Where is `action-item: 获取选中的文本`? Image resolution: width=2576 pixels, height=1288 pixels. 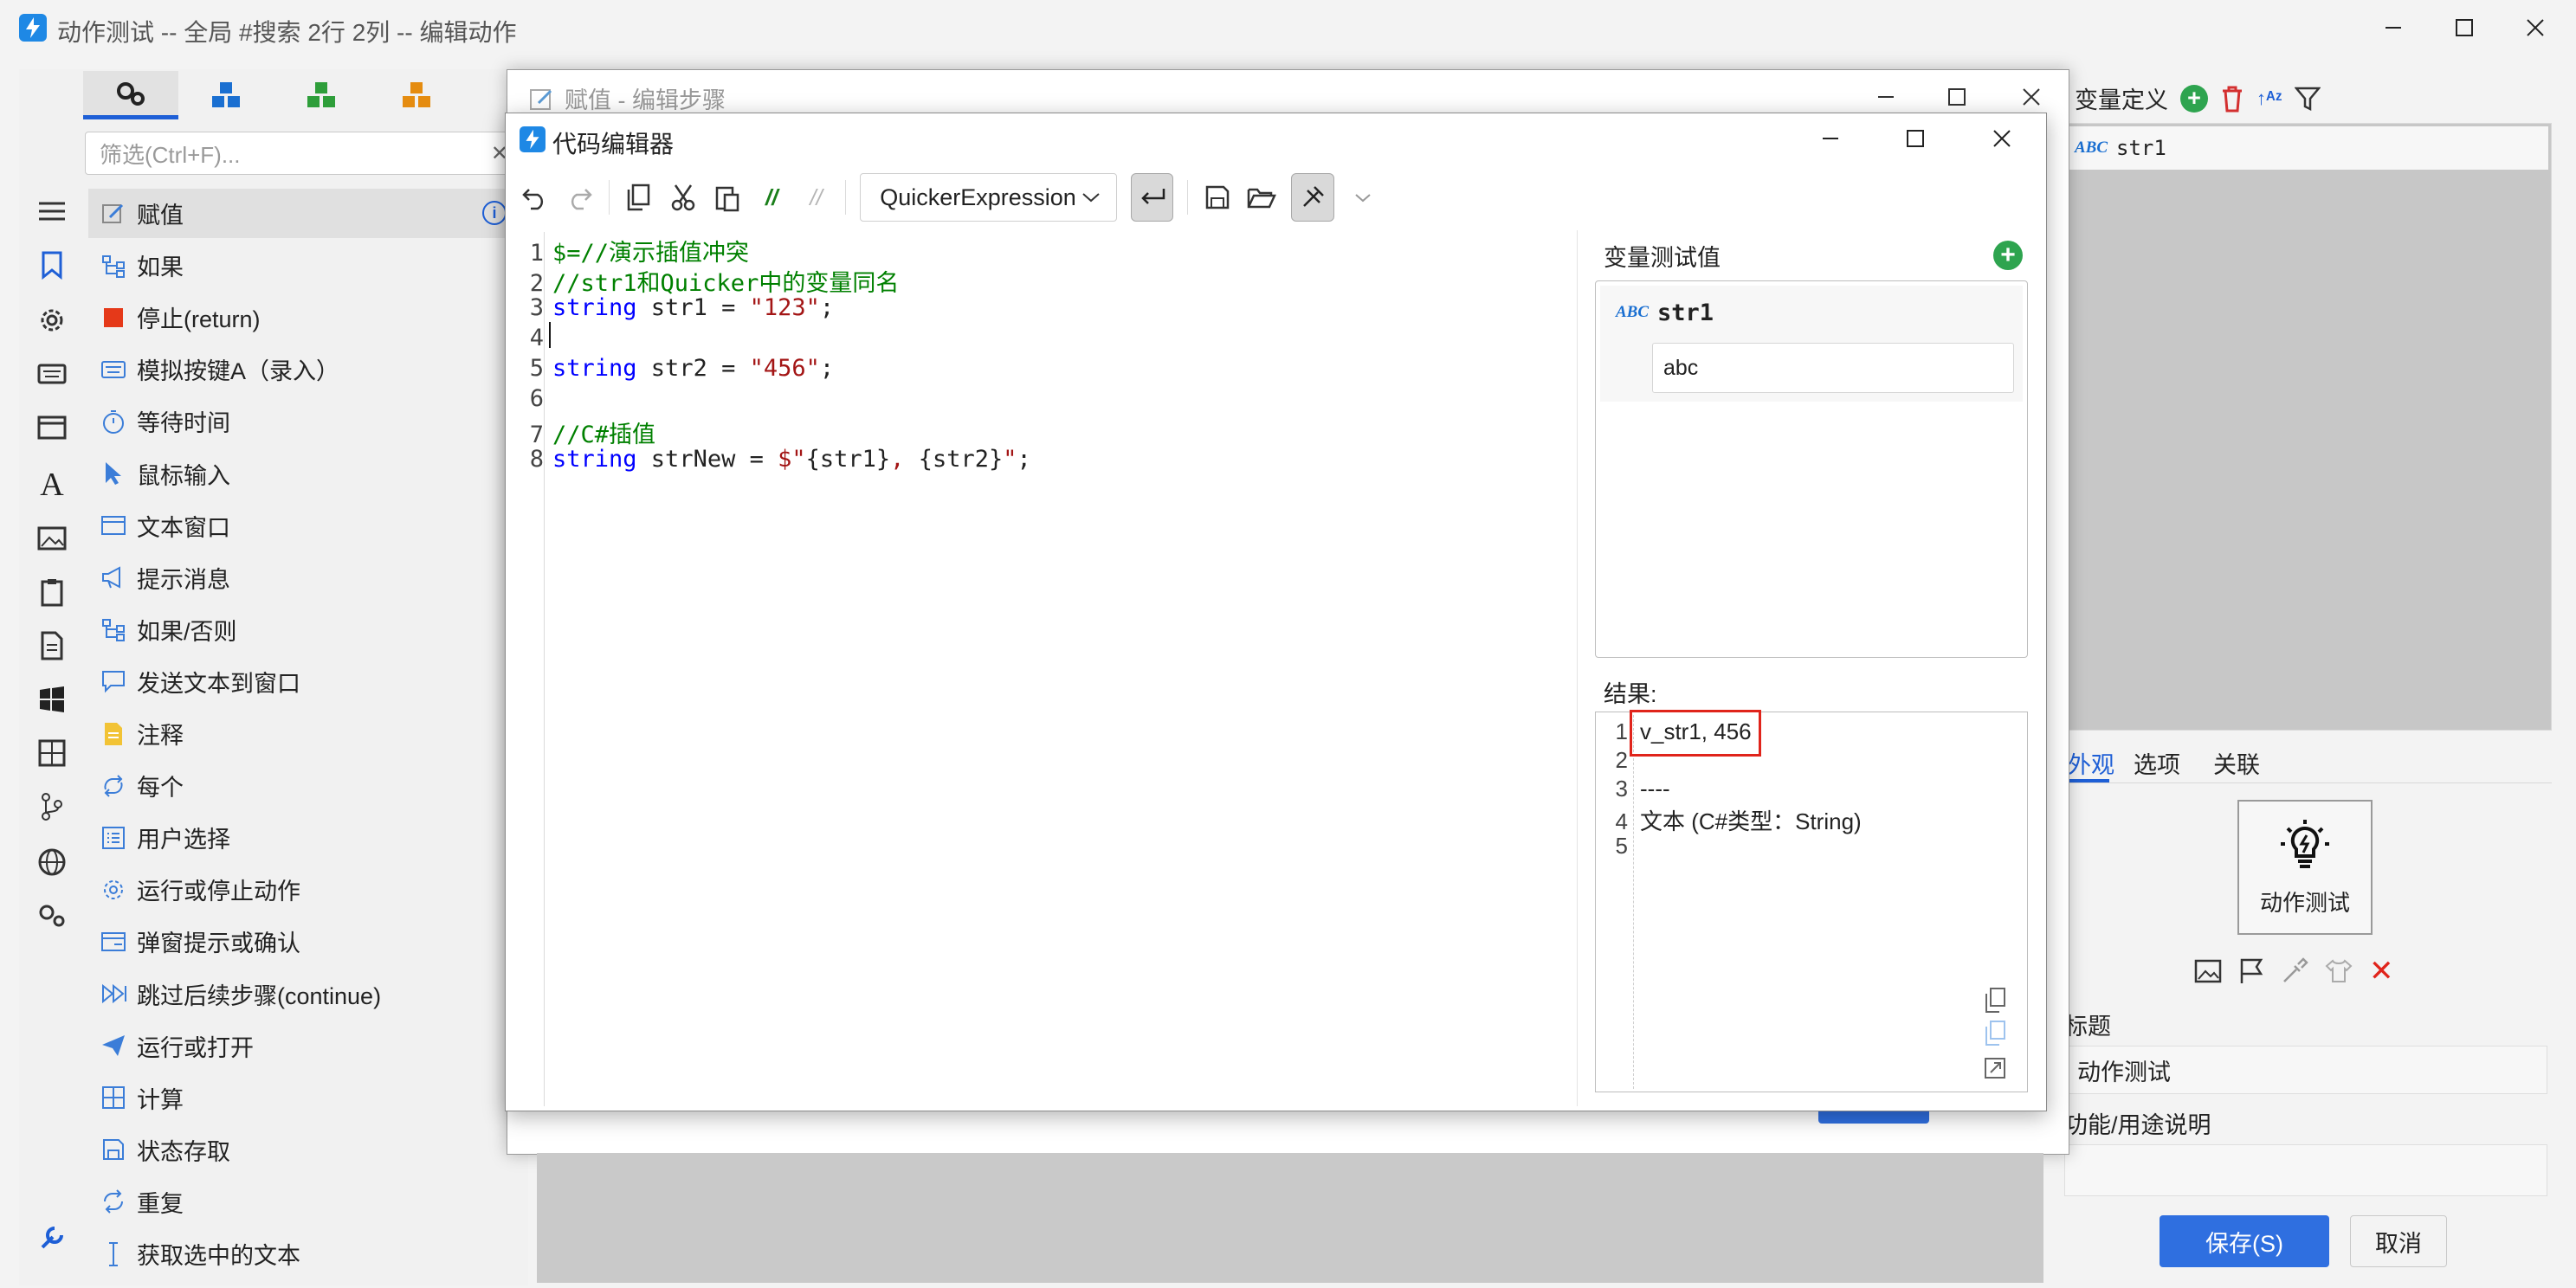
action-item: 获取选中的文本 is located at coordinates (304, 1253).